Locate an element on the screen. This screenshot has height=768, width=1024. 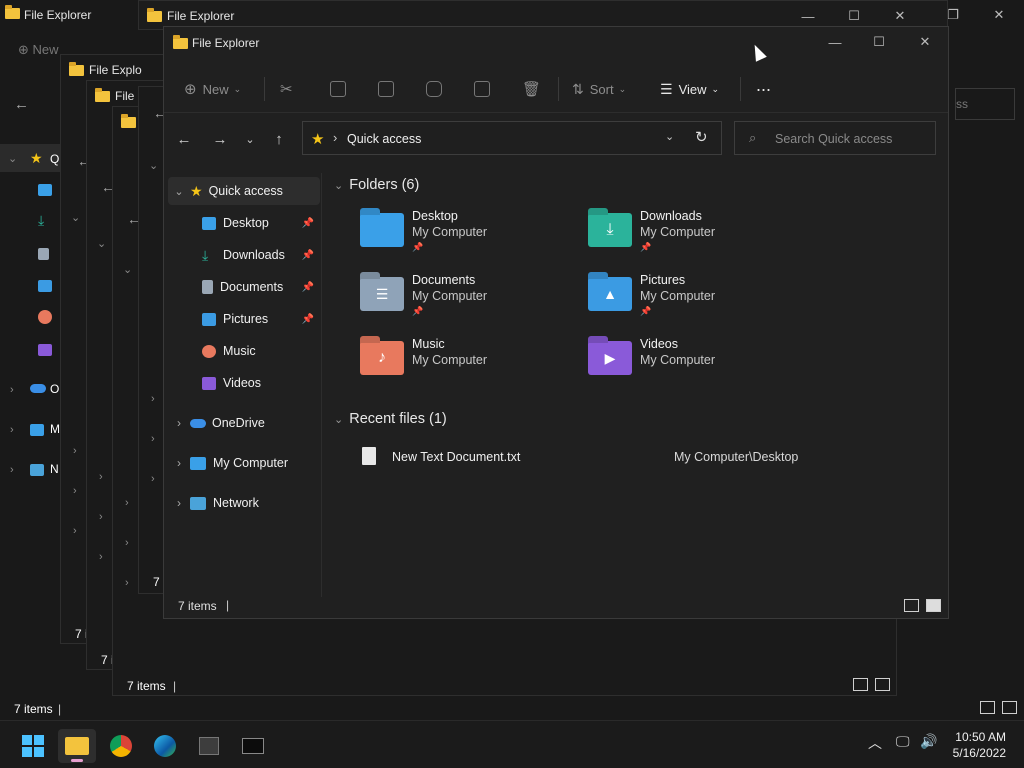
breadcrumb-chevron-icon: › is located at coordinates (335, 137).